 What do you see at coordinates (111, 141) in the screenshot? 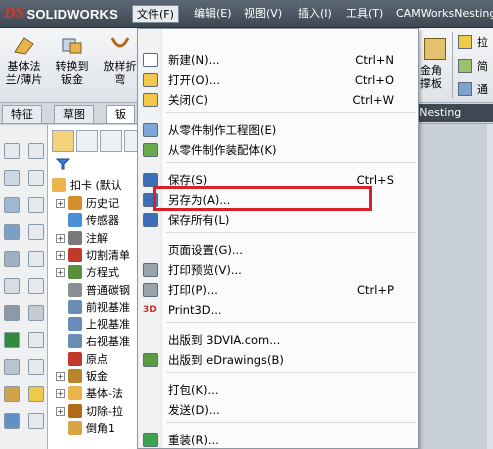
I see `configuration-manager-tab` at bounding box center [111, 141].